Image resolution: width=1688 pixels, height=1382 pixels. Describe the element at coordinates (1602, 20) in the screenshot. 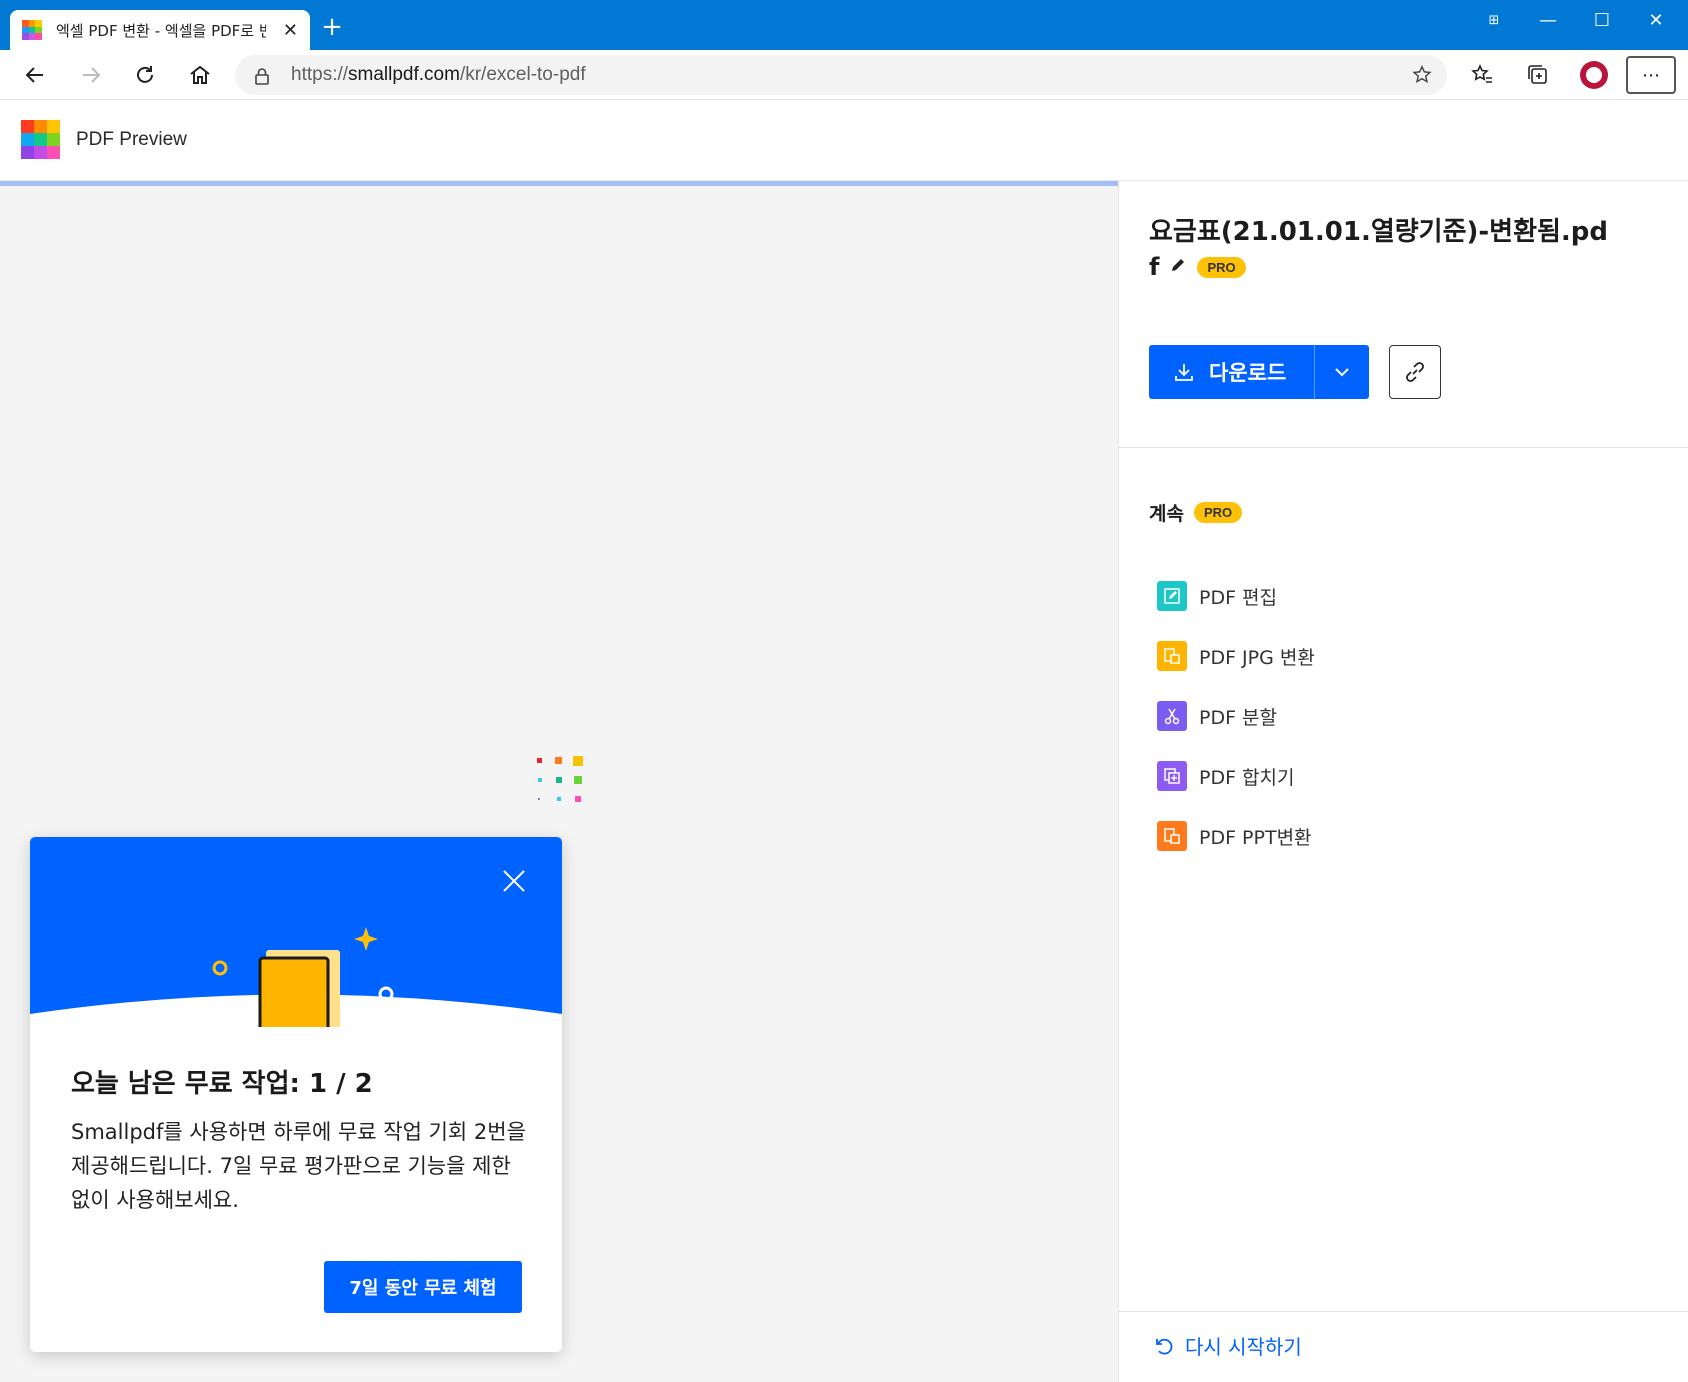

I see `maximize-icon: ☐` at that location.